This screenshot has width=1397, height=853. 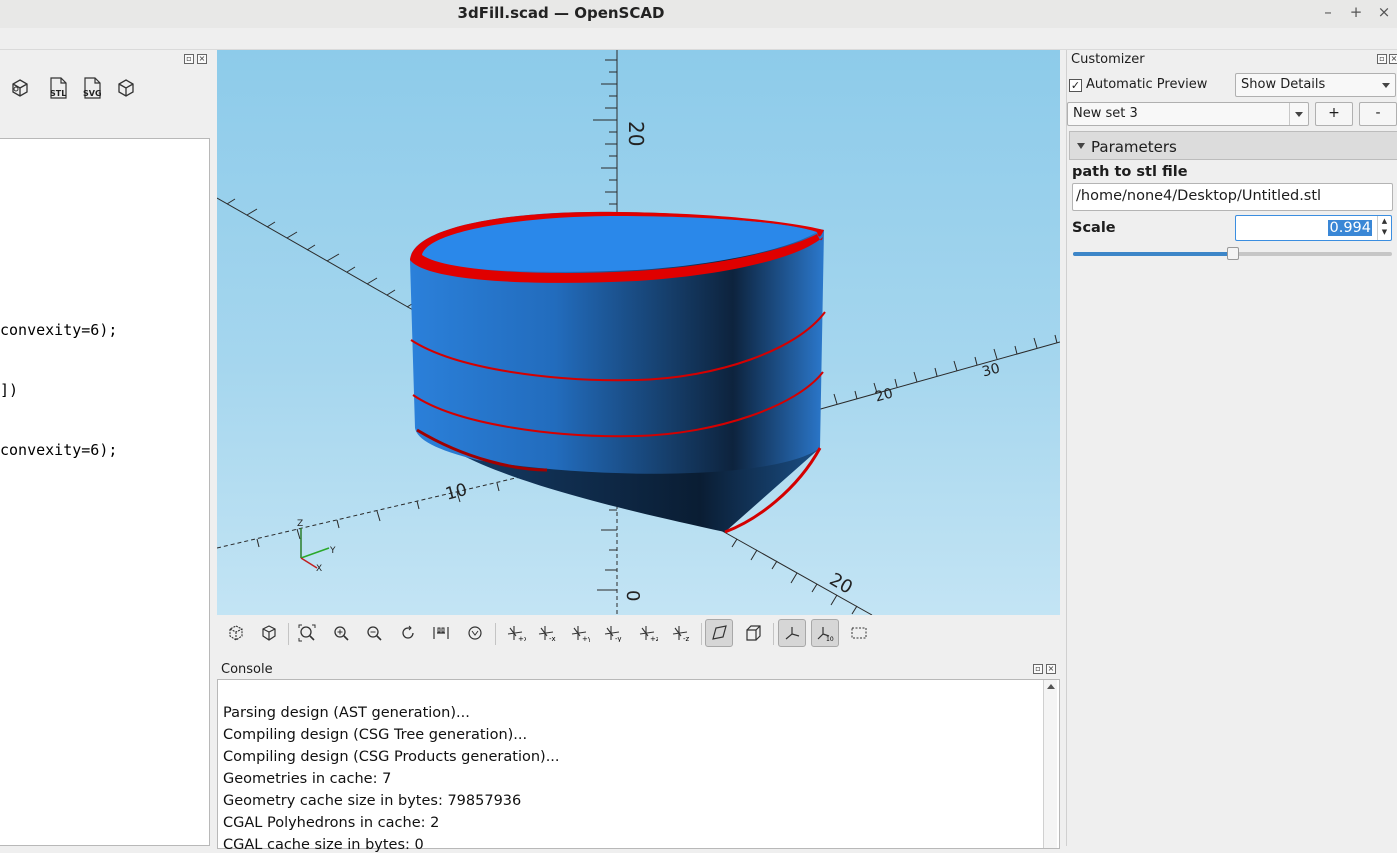 I want to click on view-back-icon: -z, so click(x=681, y=633).